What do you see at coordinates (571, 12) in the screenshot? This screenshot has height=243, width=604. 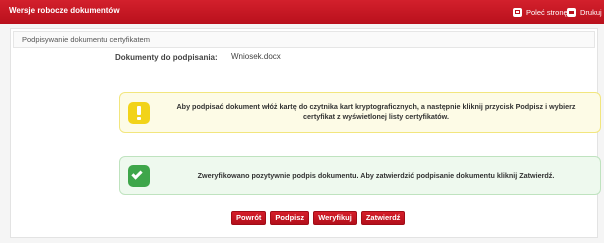 I see `printer-icon` at bounding box center [571, 12].